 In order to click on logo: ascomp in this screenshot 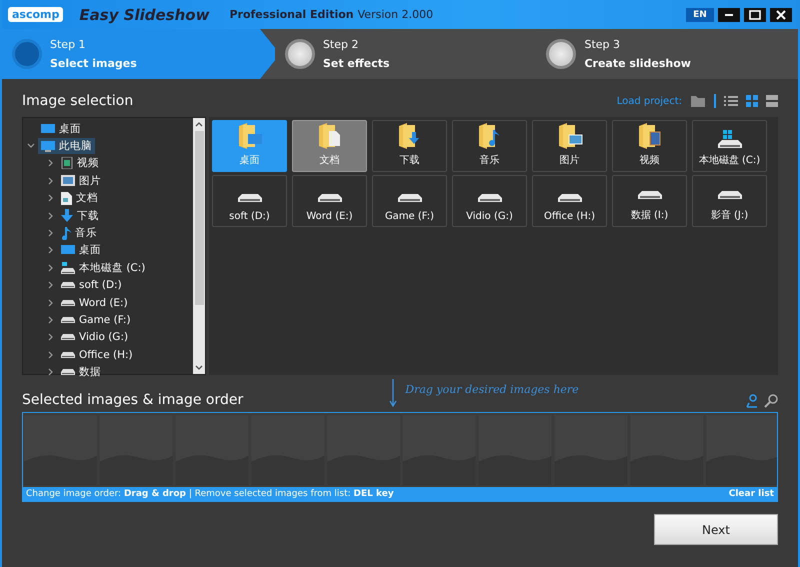, I will do `click(36, 14)`.